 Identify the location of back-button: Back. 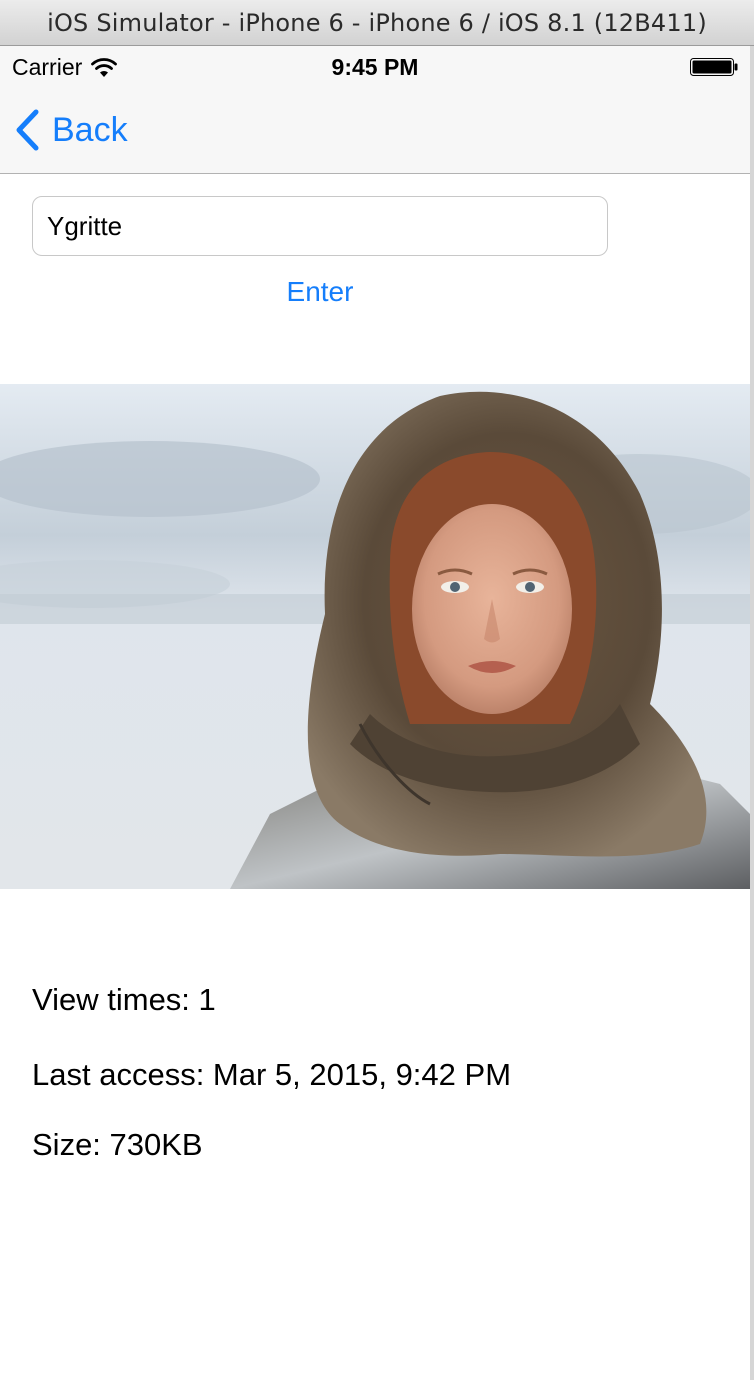
(71, 130).